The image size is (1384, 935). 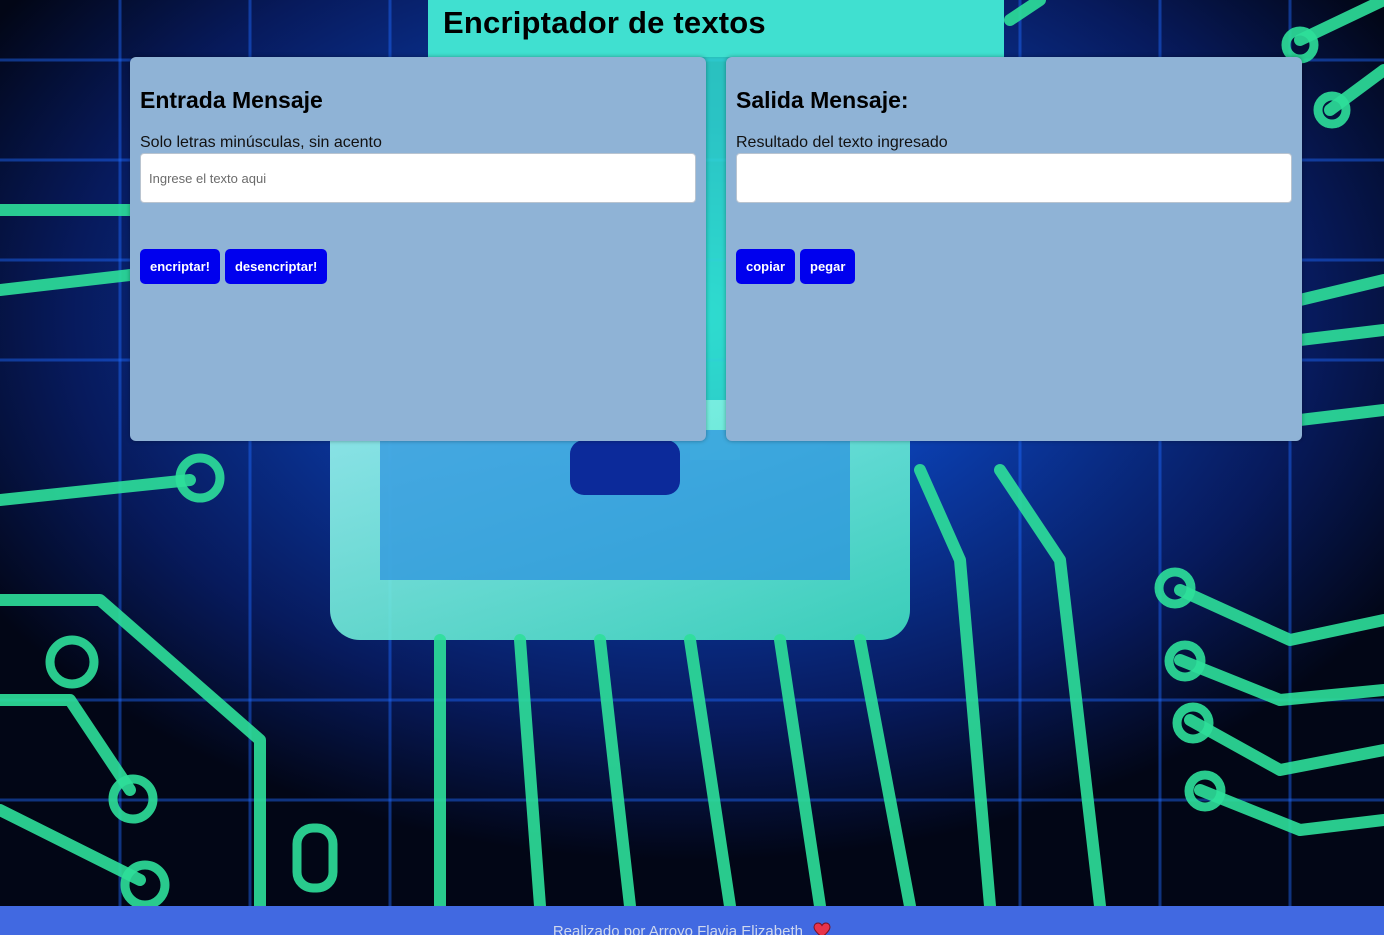 I want to click on decrypt-button: desencriptar!, so click(x=276, y=266).